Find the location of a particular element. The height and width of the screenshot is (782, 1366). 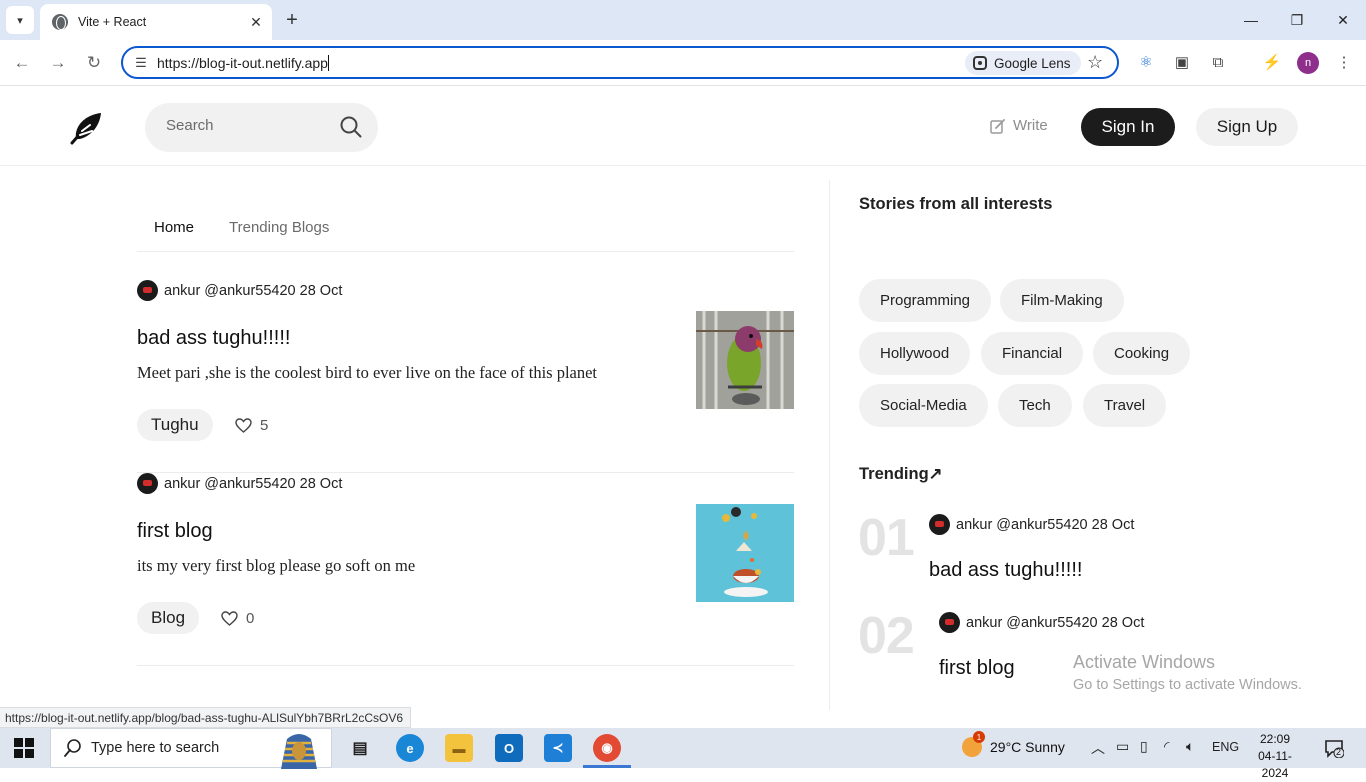

trending-author-text: ankur @ankur55420 28 Oct is located at coordinates (1045, 524).